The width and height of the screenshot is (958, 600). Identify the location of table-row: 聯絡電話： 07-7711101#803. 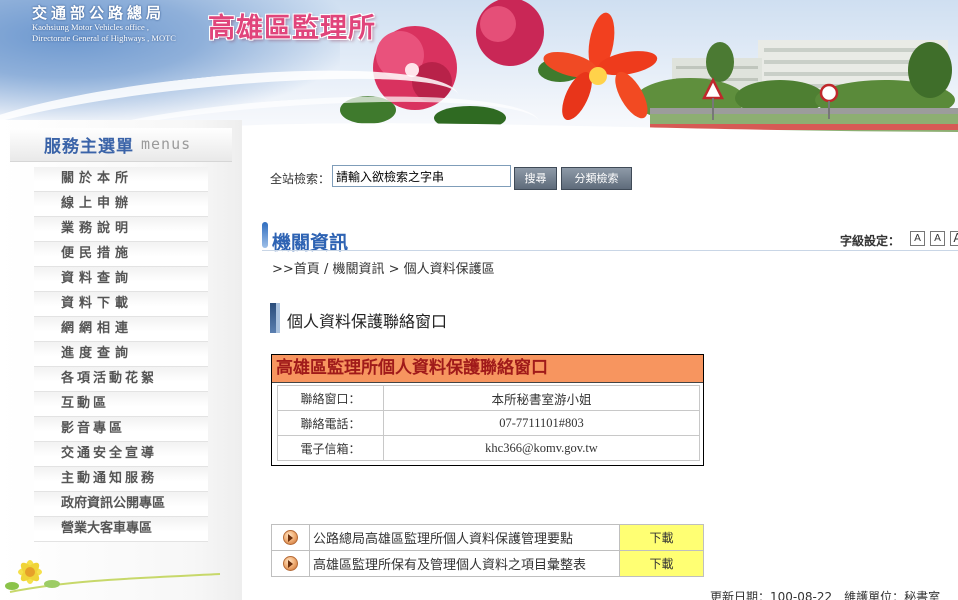
(488, 423).